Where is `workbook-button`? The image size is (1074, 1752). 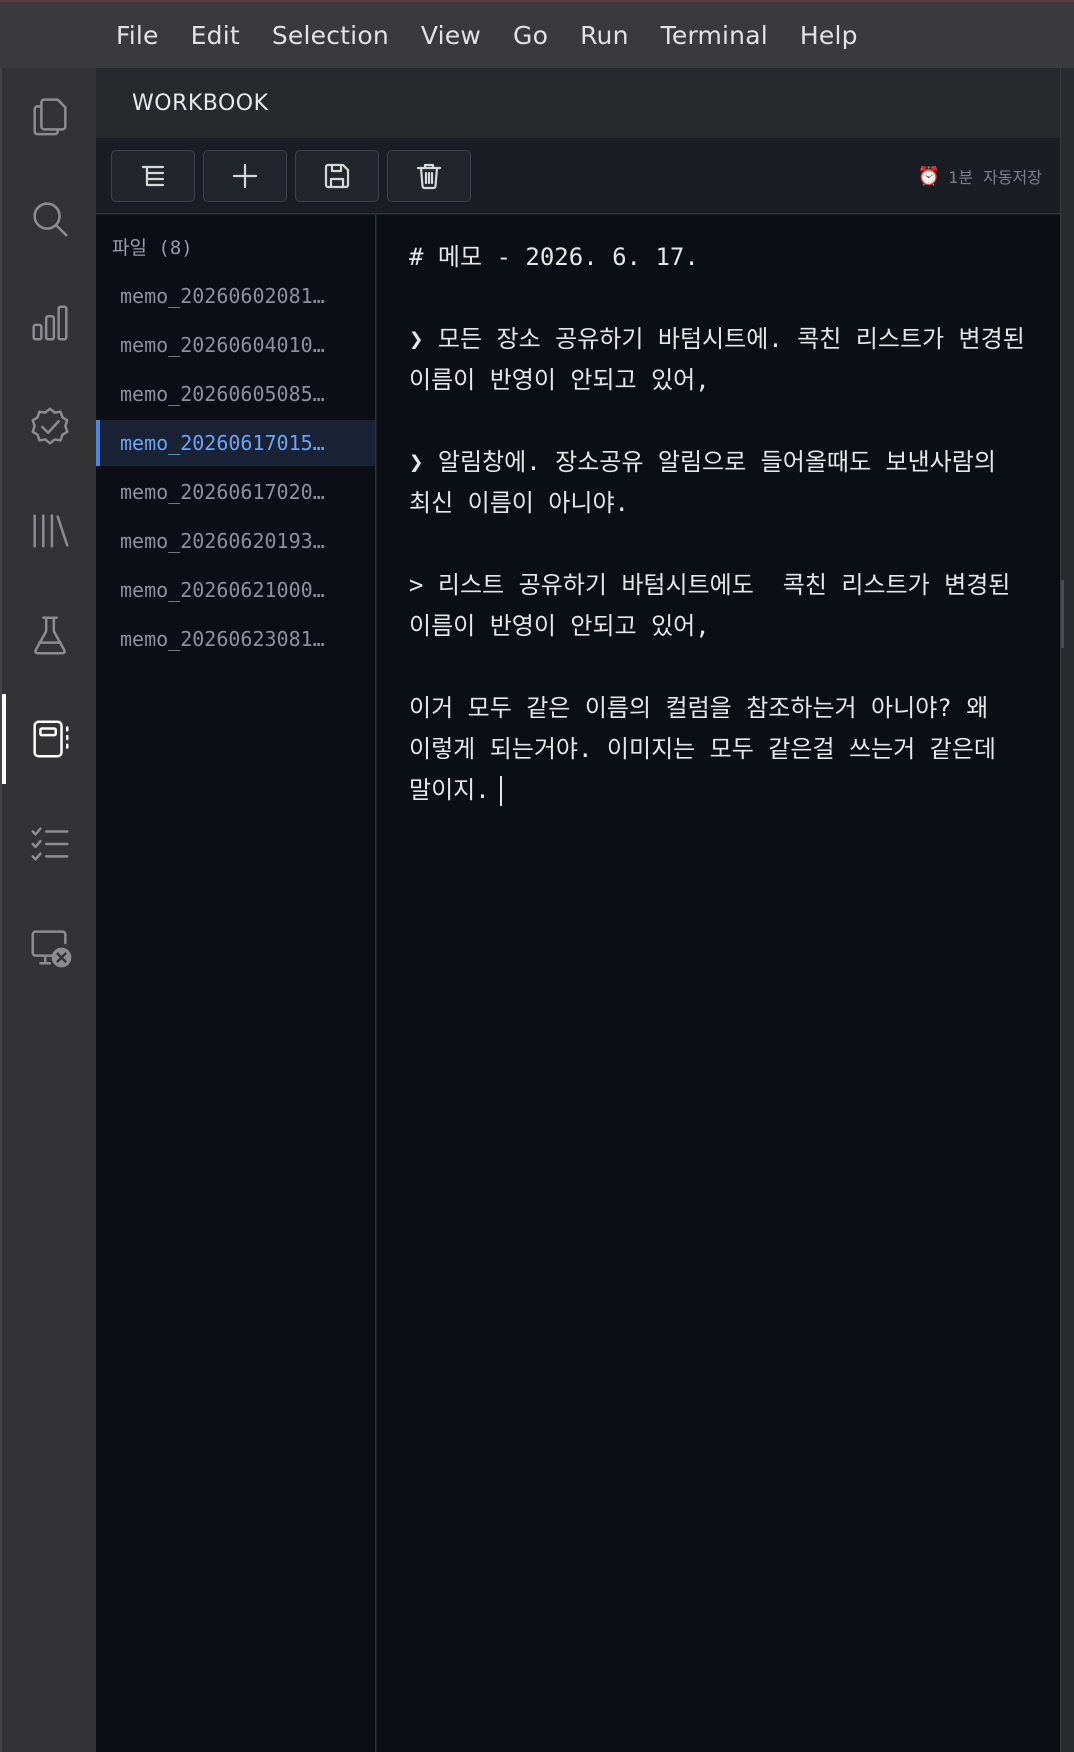
workbook-button is located at coordinates (50, 739).